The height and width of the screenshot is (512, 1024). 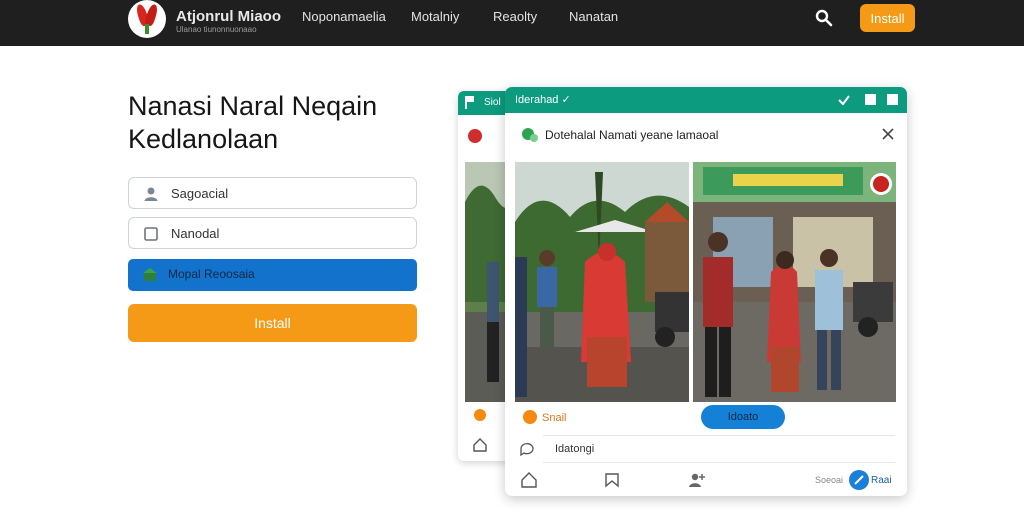 I want to click on user-field-text: Sagoacial, so click(x=200, y=193).